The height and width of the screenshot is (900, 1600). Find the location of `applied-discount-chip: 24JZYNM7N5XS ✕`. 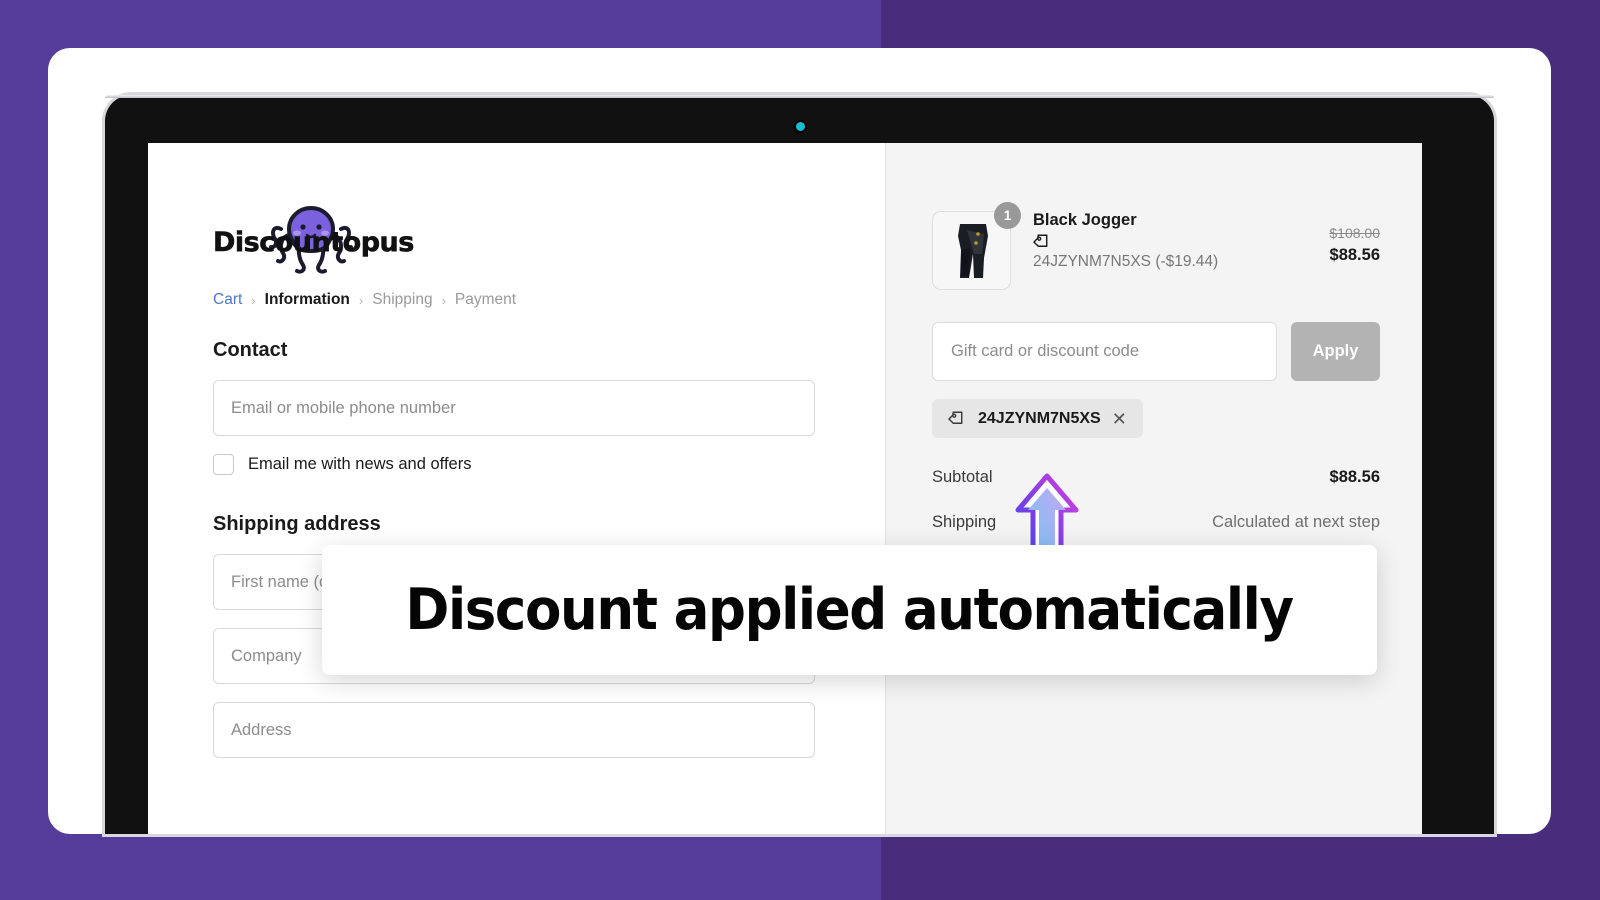

applied-discount-chip: 24JZYNM7N5XS ✕ is located at coordinates (1037, 418).